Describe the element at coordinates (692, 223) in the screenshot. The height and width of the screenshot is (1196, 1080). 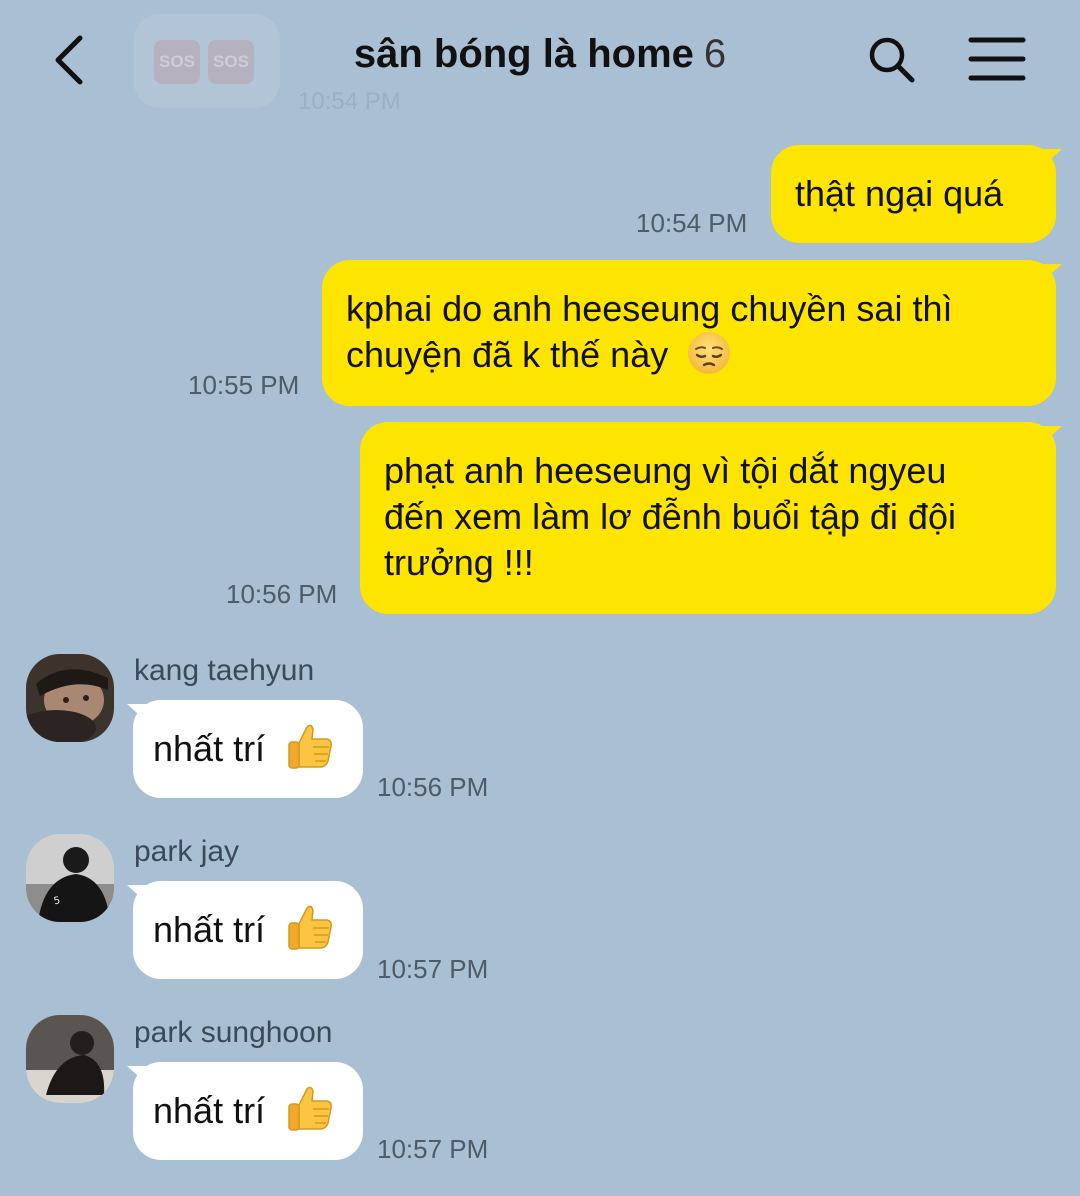
I see `message-timestamp: 10:54 PM` at that location.